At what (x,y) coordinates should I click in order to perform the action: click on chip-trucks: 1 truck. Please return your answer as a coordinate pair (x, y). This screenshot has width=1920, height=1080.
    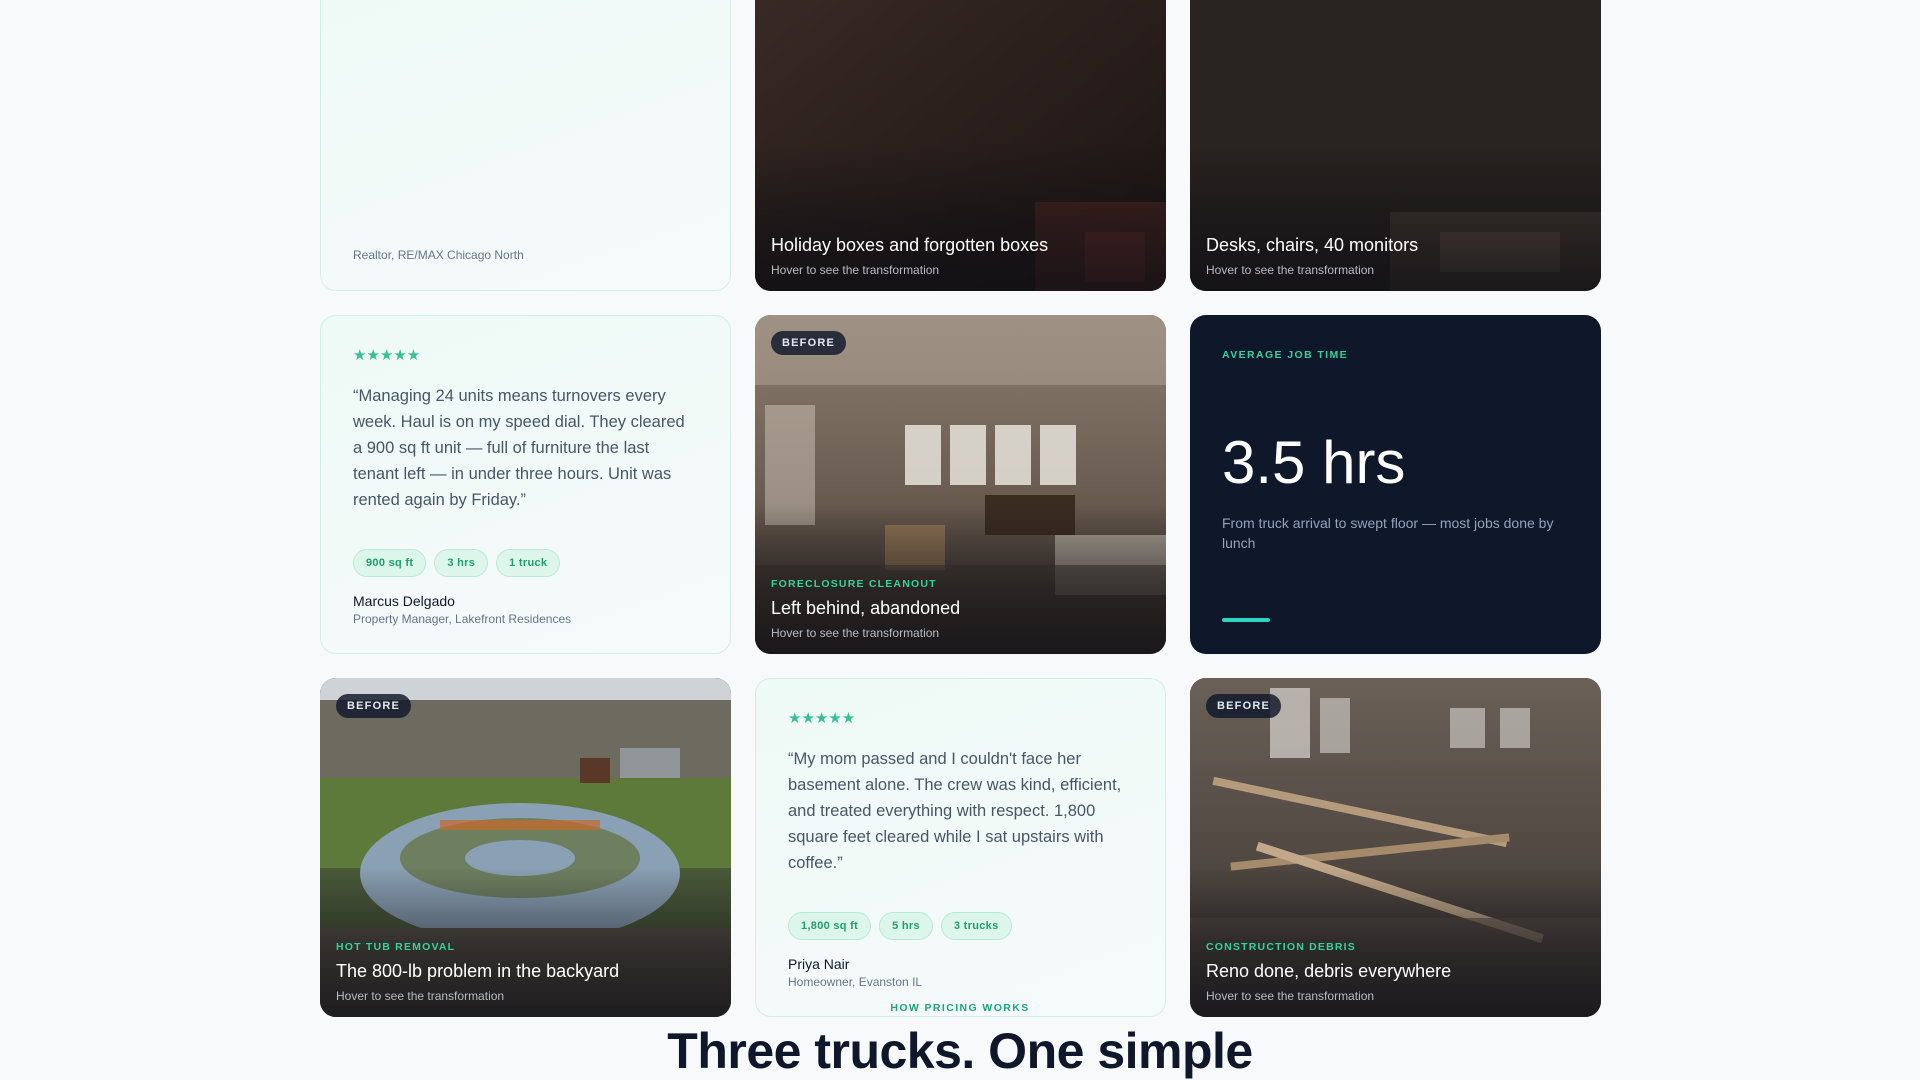
    Looking at the image, I should click on (528, 563).